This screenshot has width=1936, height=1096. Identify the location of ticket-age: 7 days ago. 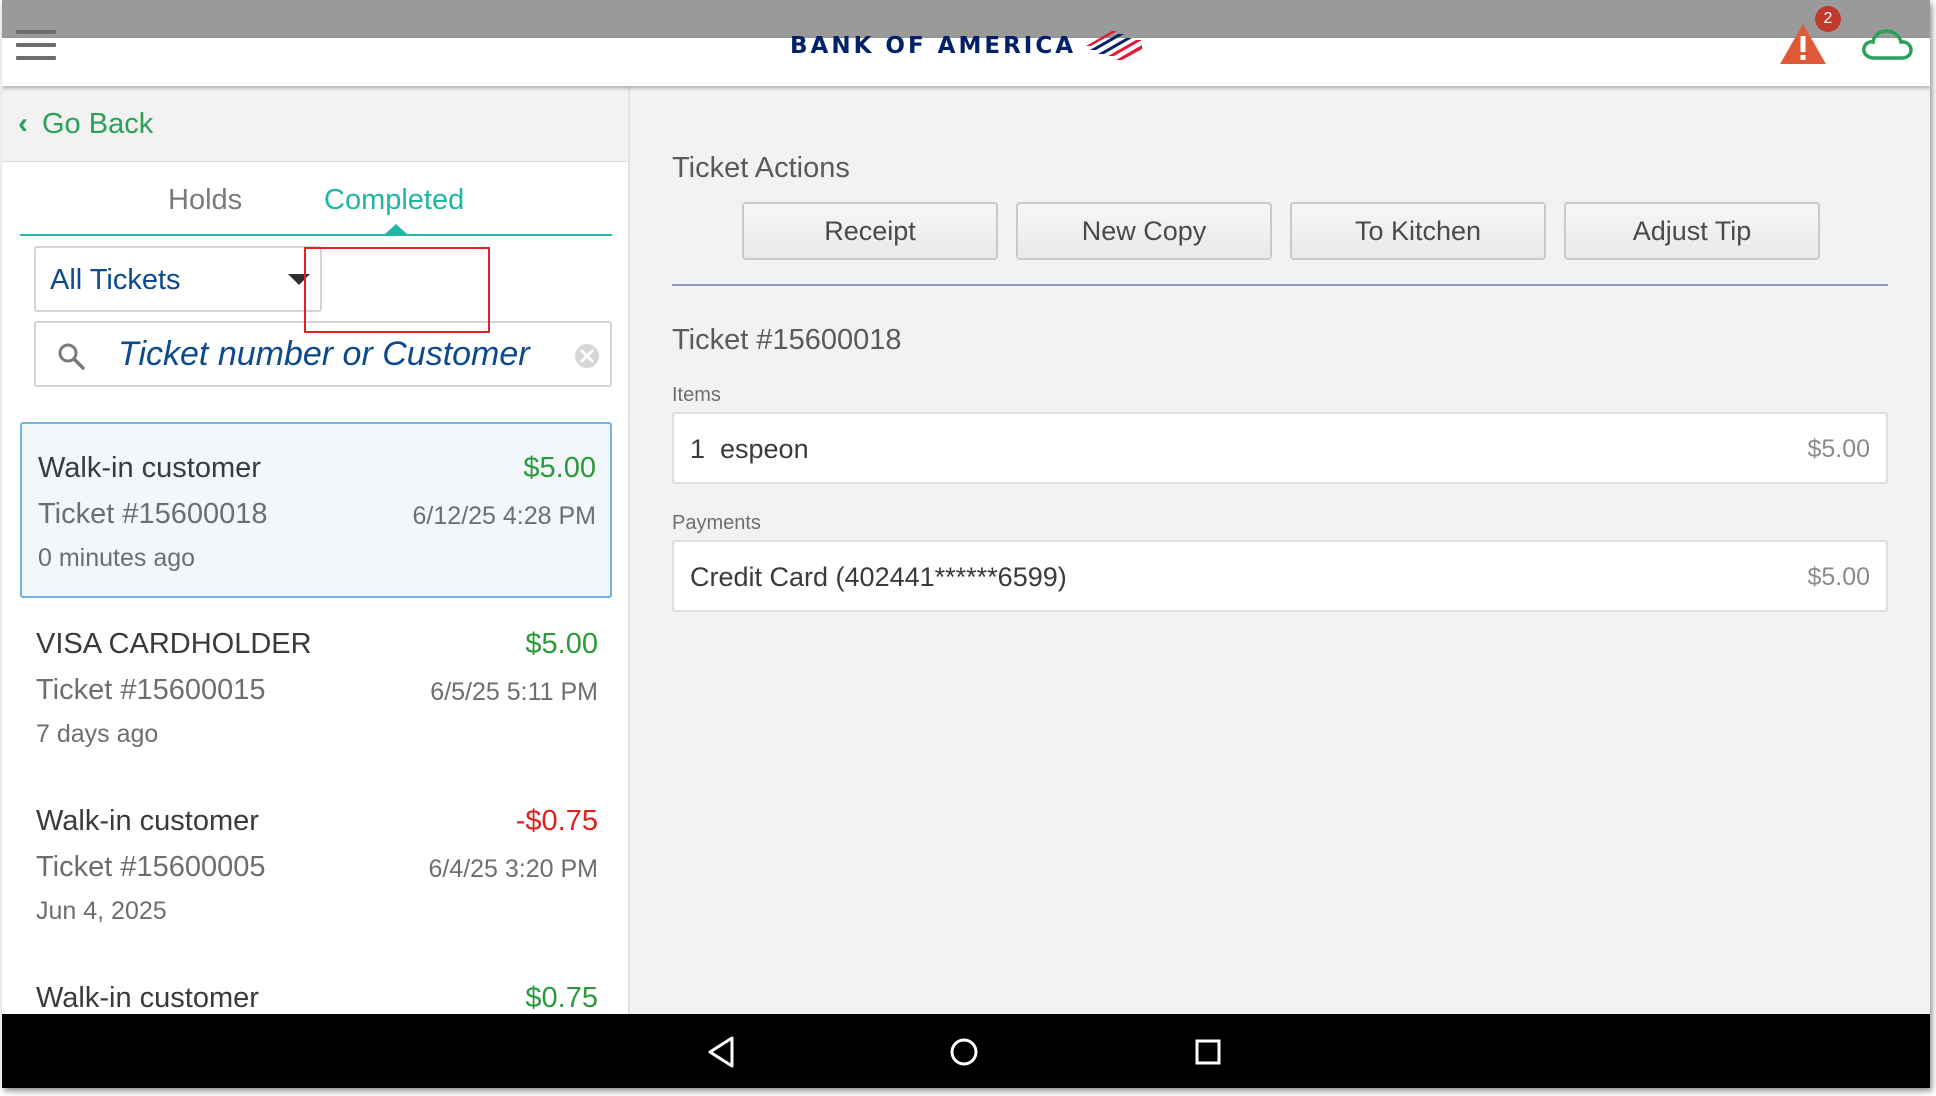
(97, 734).